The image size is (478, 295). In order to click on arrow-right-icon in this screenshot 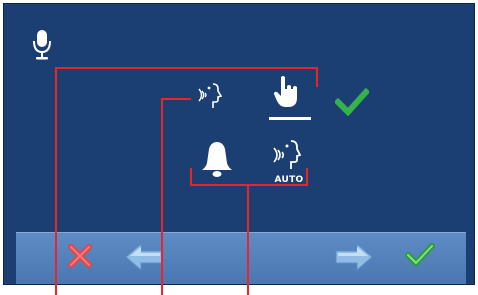, I will do `click(354, 257)`.